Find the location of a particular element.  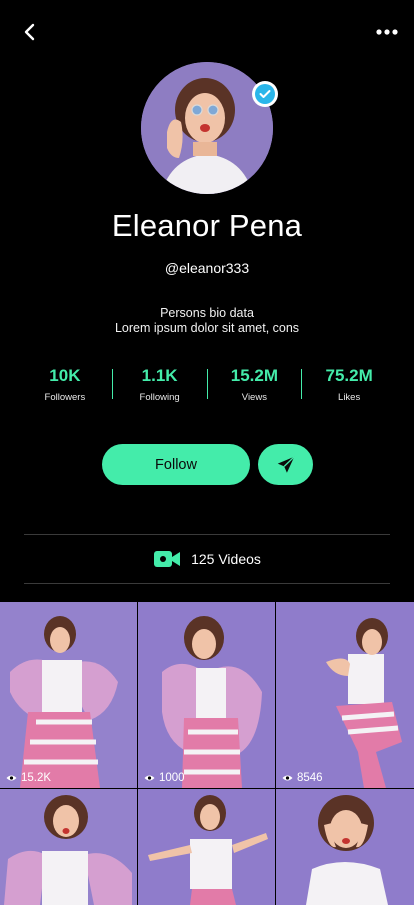

video-thumbnail: 15.2K is located at coordinates (68, 695).